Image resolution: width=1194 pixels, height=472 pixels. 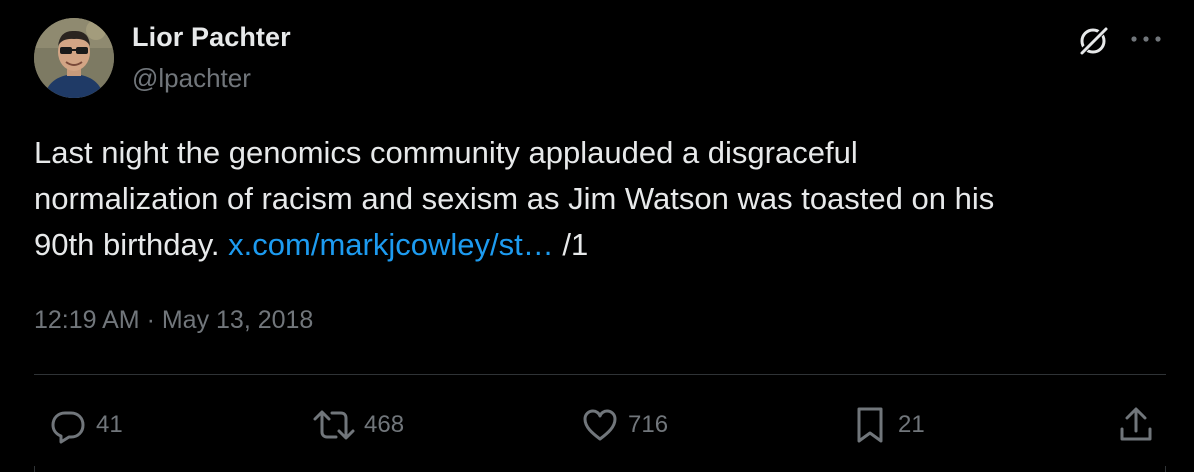 I want to click on bookmark-icon, so click(x=870, y=425).